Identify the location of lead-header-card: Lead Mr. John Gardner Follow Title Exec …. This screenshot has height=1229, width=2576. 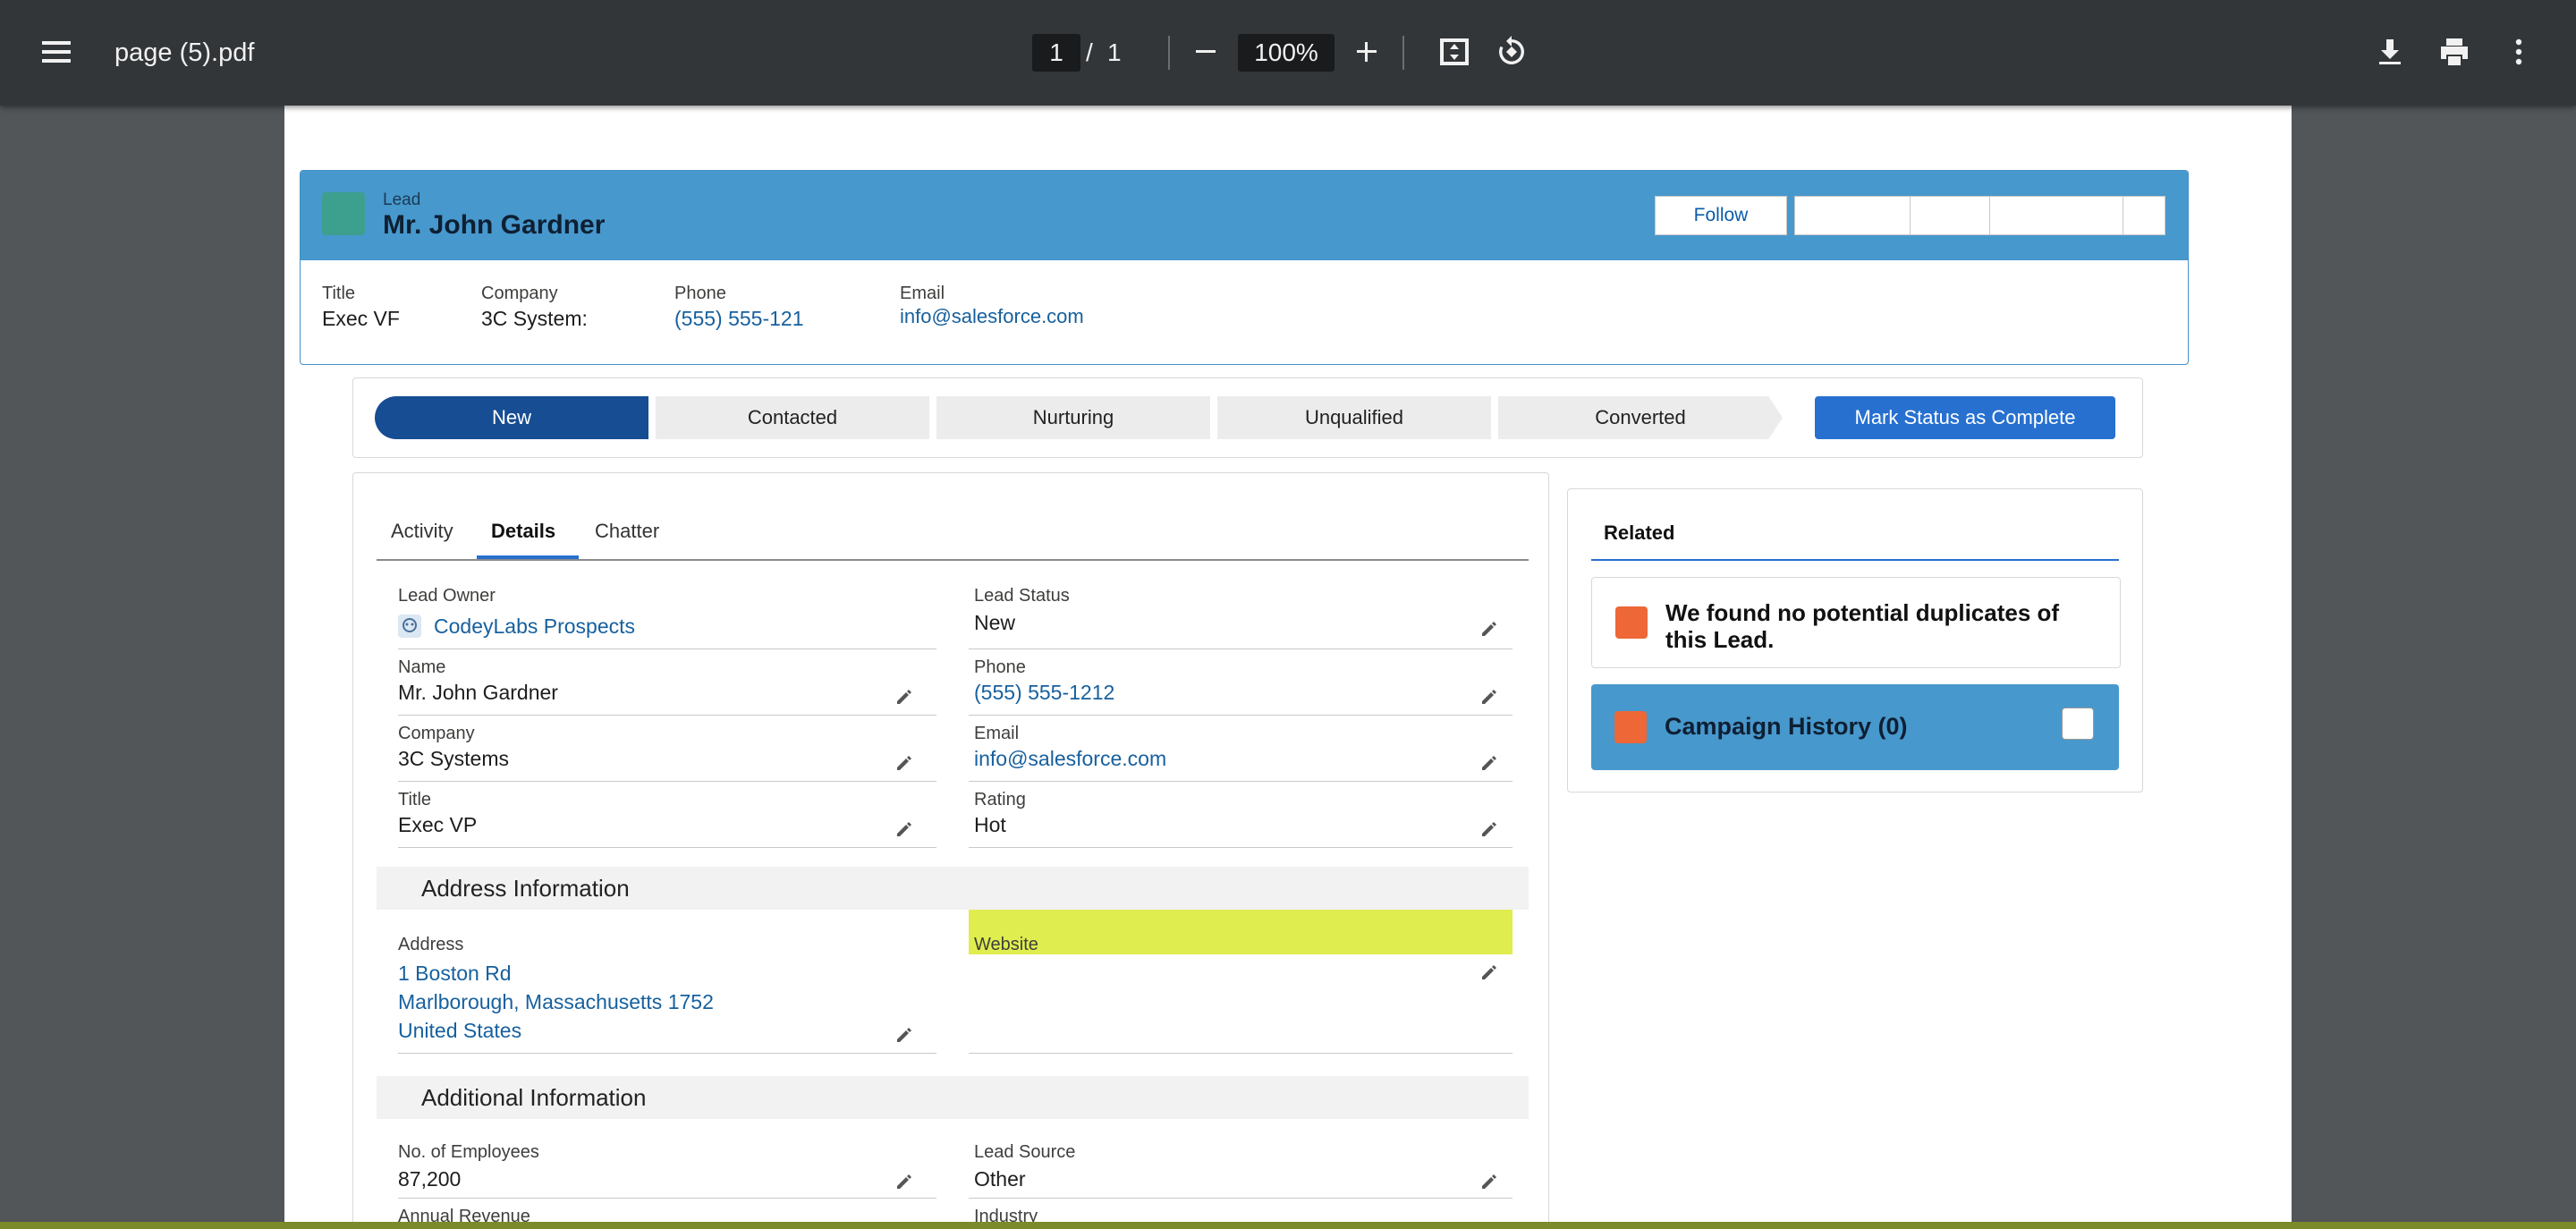
(1244, 267).